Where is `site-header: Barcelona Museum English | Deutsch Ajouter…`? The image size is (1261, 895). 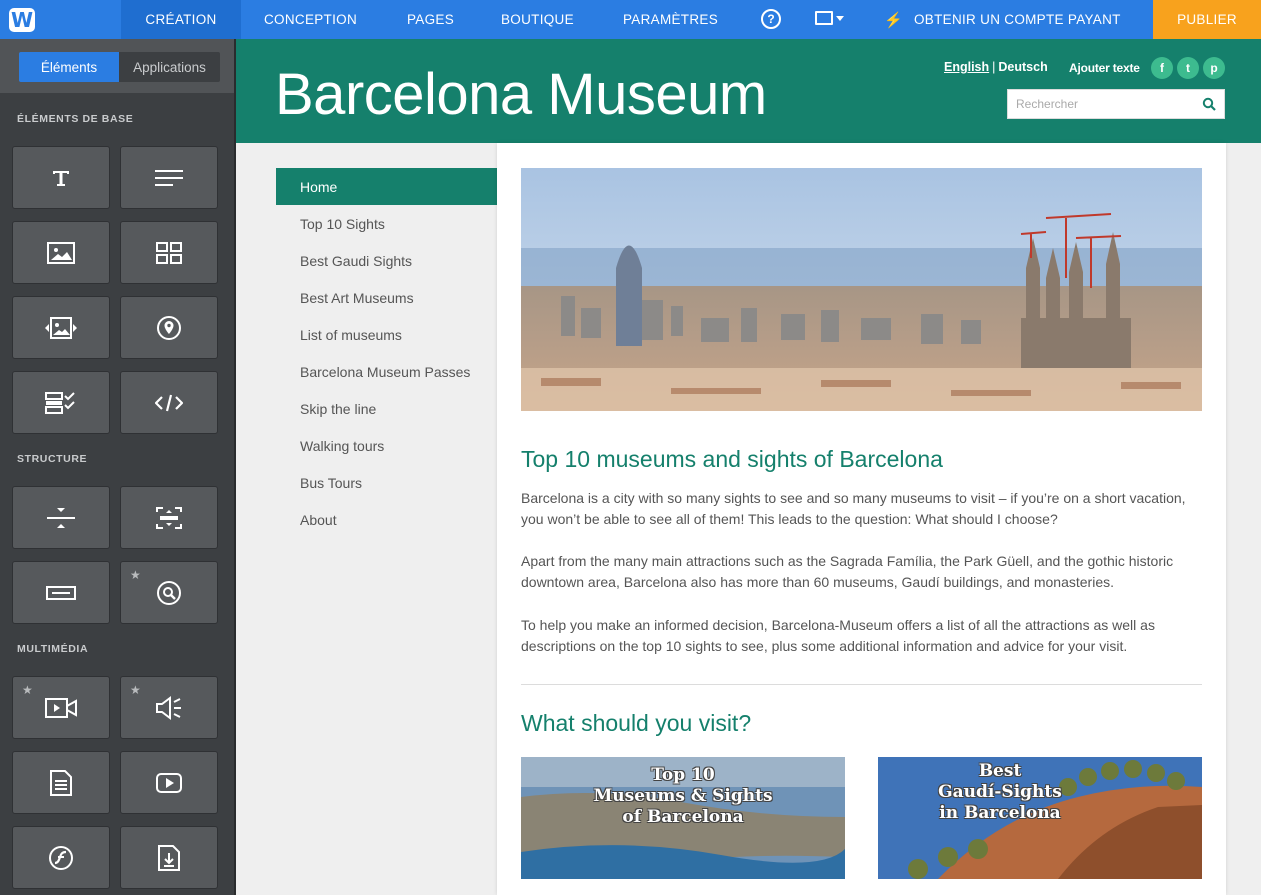 site-header: Barcelona Museum English | Deutsch Ajouter… is located at coordinates (748, 91).